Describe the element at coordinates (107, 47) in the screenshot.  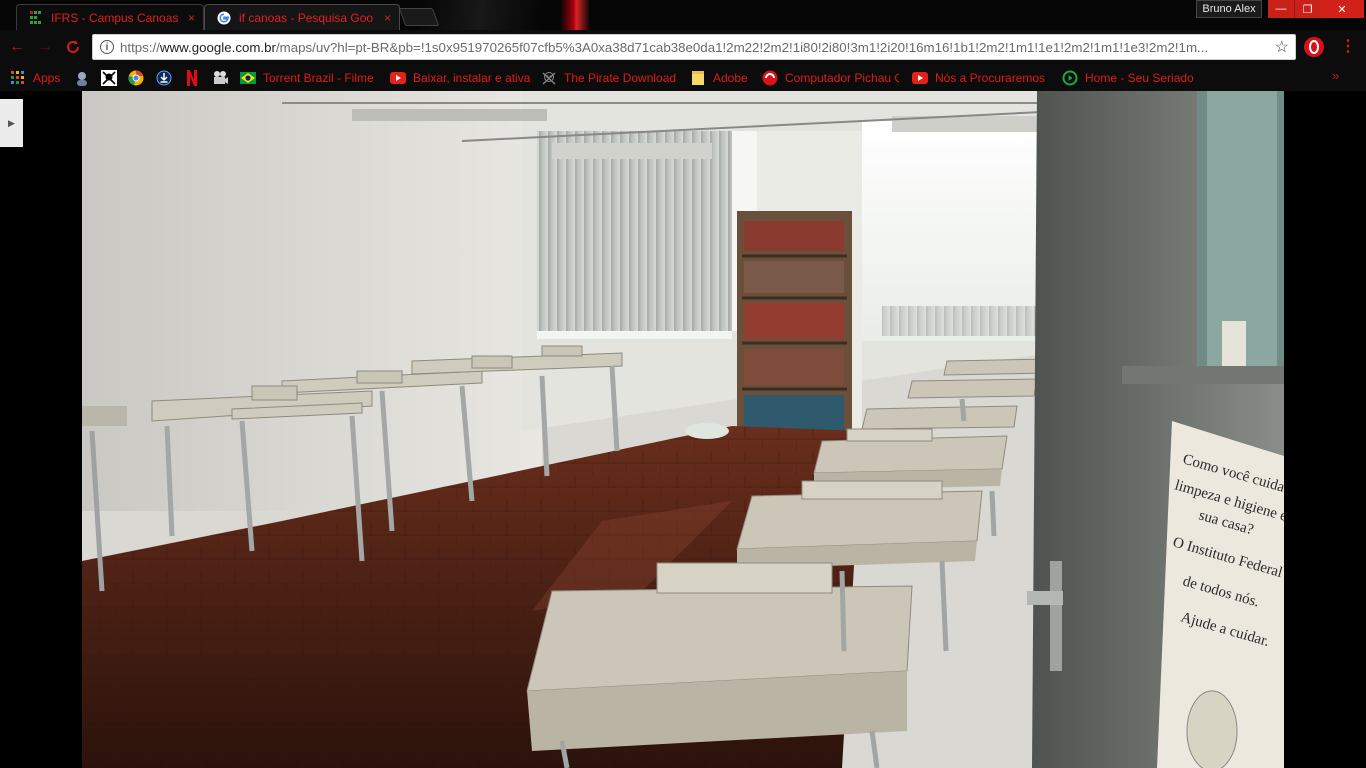
I see `site-info-icon: i` at that location.